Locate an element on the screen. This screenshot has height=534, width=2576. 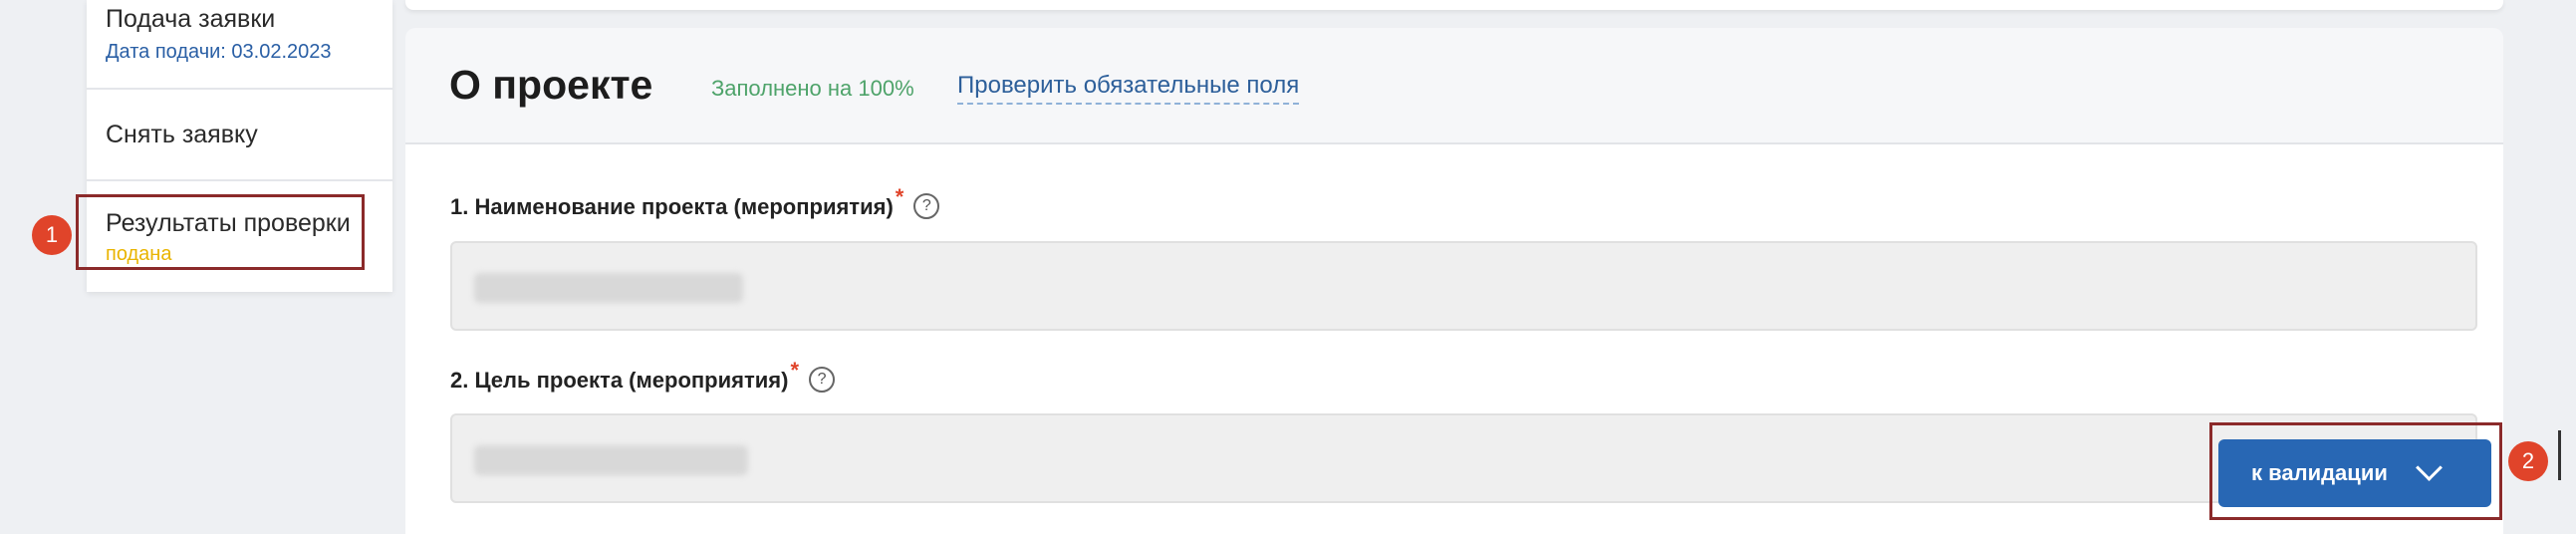
check-required-fields-link: Проверить обязательные поля is located at coordinates (1128, 88).